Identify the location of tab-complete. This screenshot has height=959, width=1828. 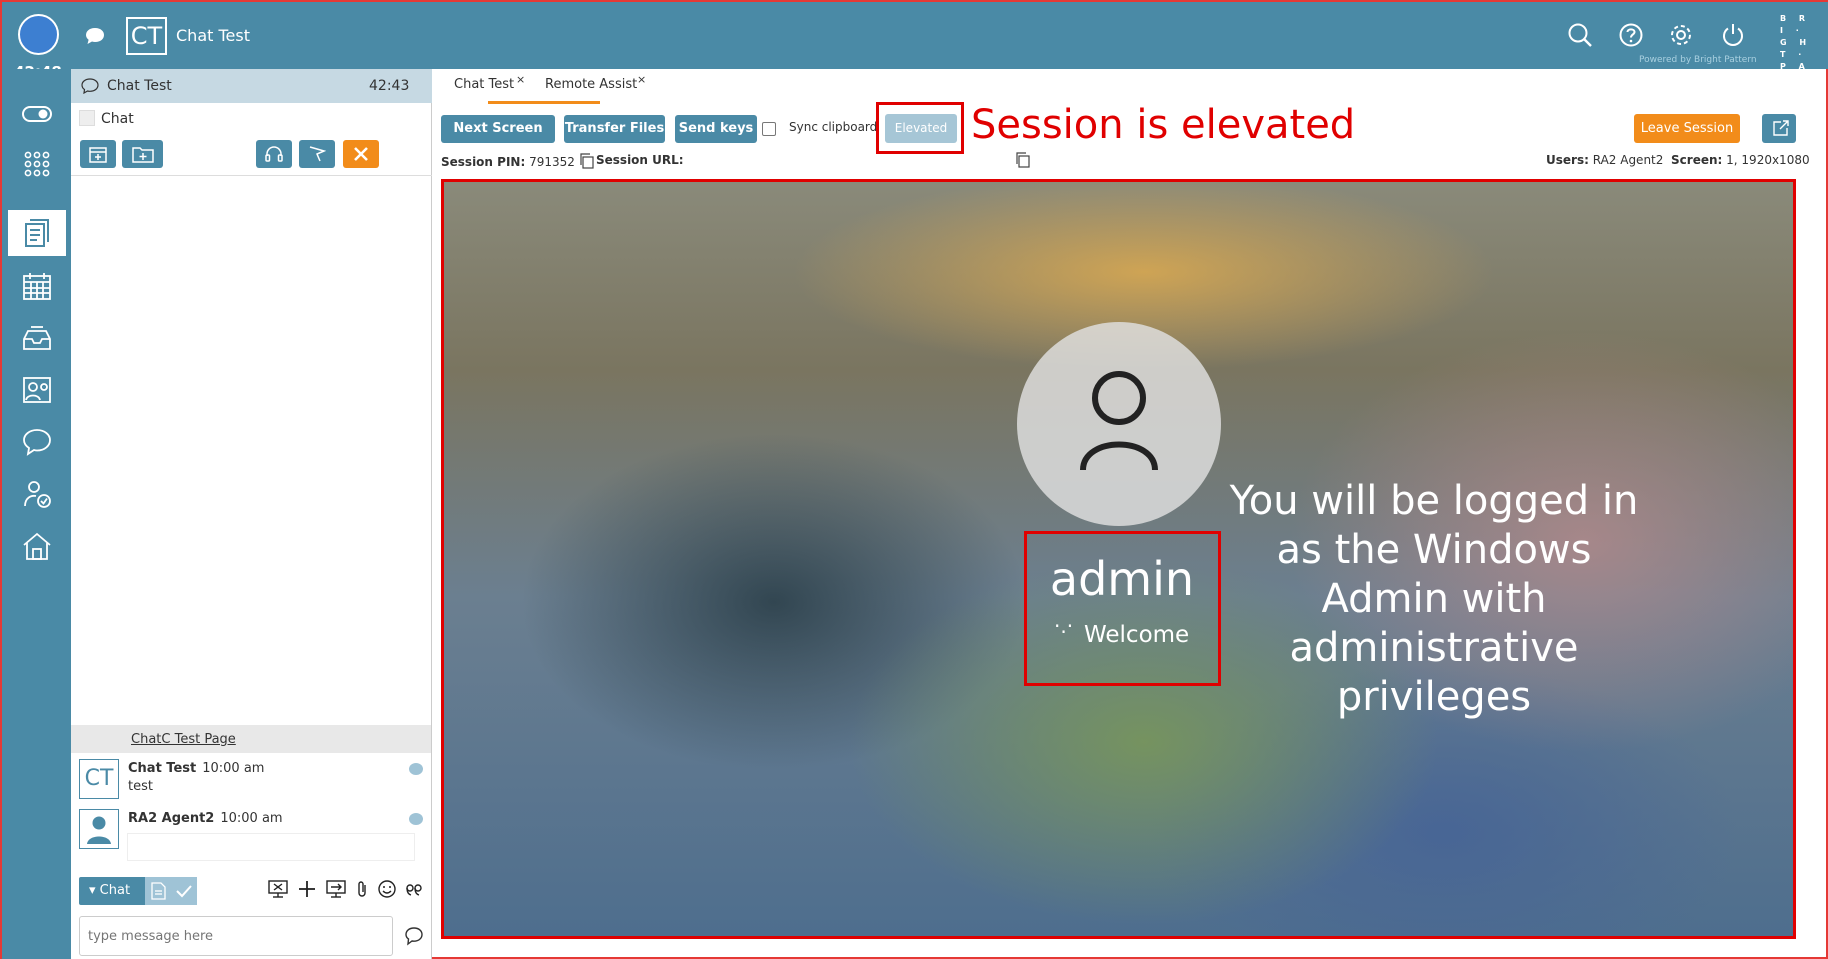
(184, 891).